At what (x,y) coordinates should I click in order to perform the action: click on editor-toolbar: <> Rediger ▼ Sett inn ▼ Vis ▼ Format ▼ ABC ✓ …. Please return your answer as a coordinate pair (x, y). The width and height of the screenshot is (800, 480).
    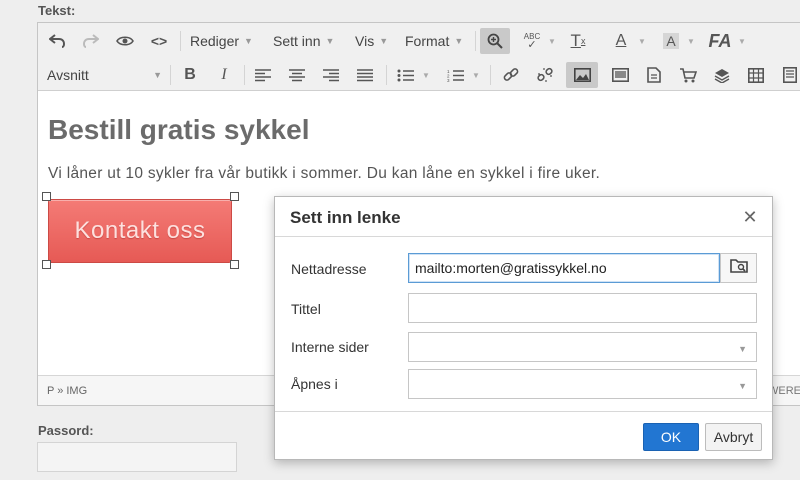
    Looking at the image, I should click on (419, 57).